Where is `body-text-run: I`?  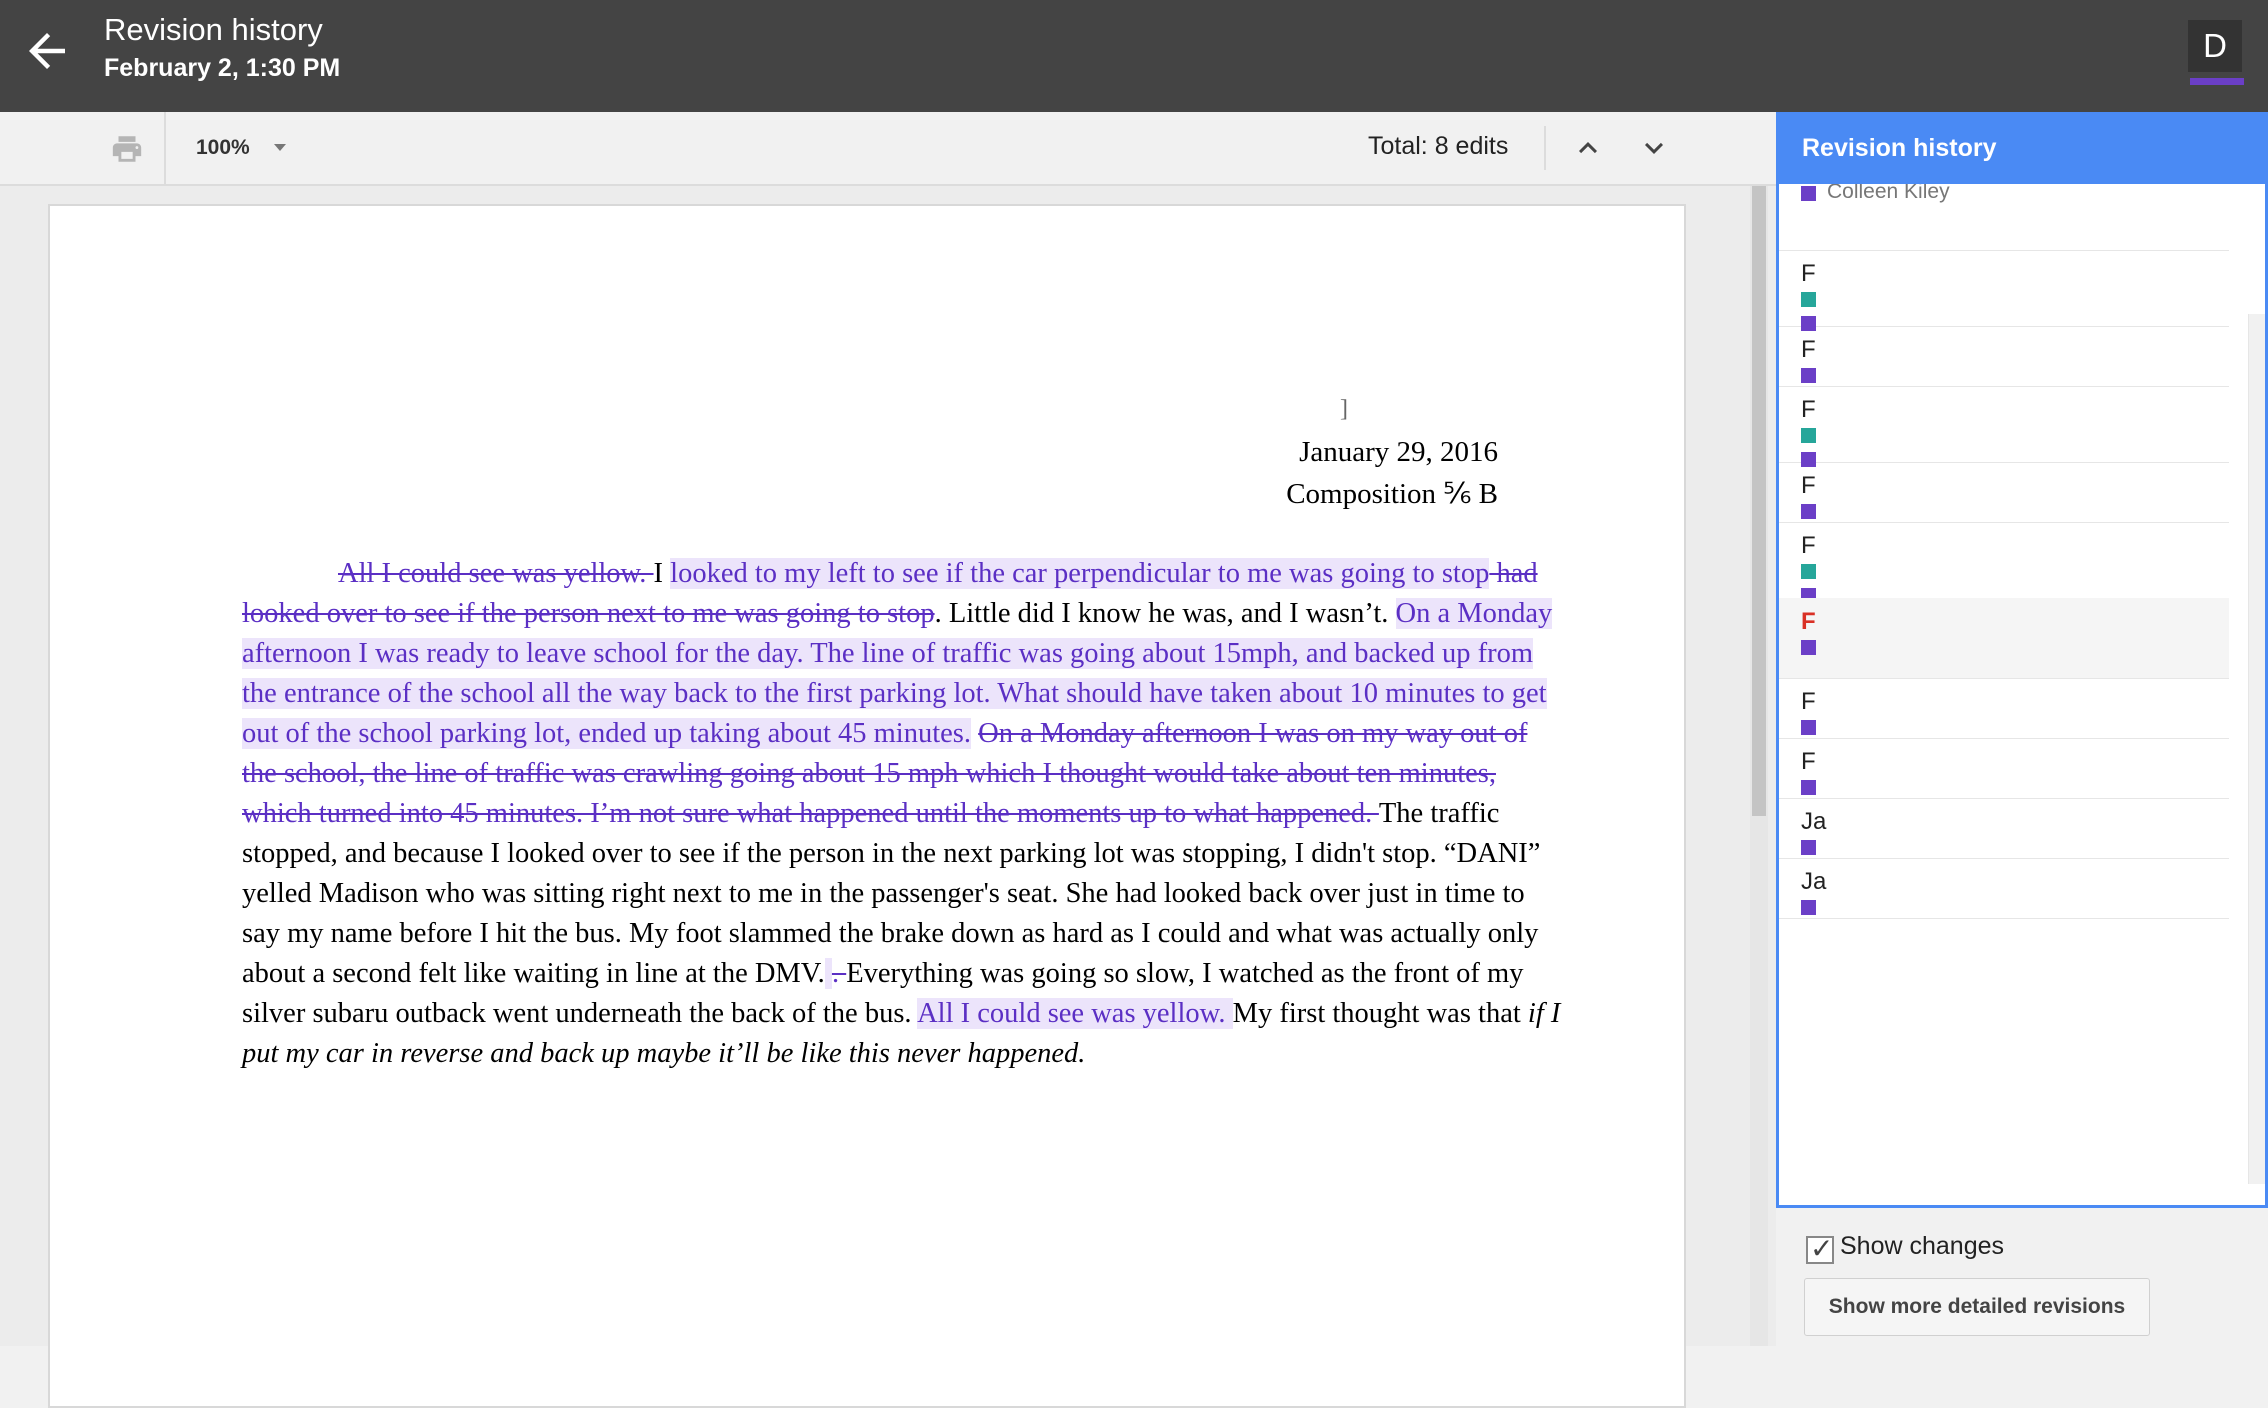
body-text-run: I is located at coordinates (662, 573).